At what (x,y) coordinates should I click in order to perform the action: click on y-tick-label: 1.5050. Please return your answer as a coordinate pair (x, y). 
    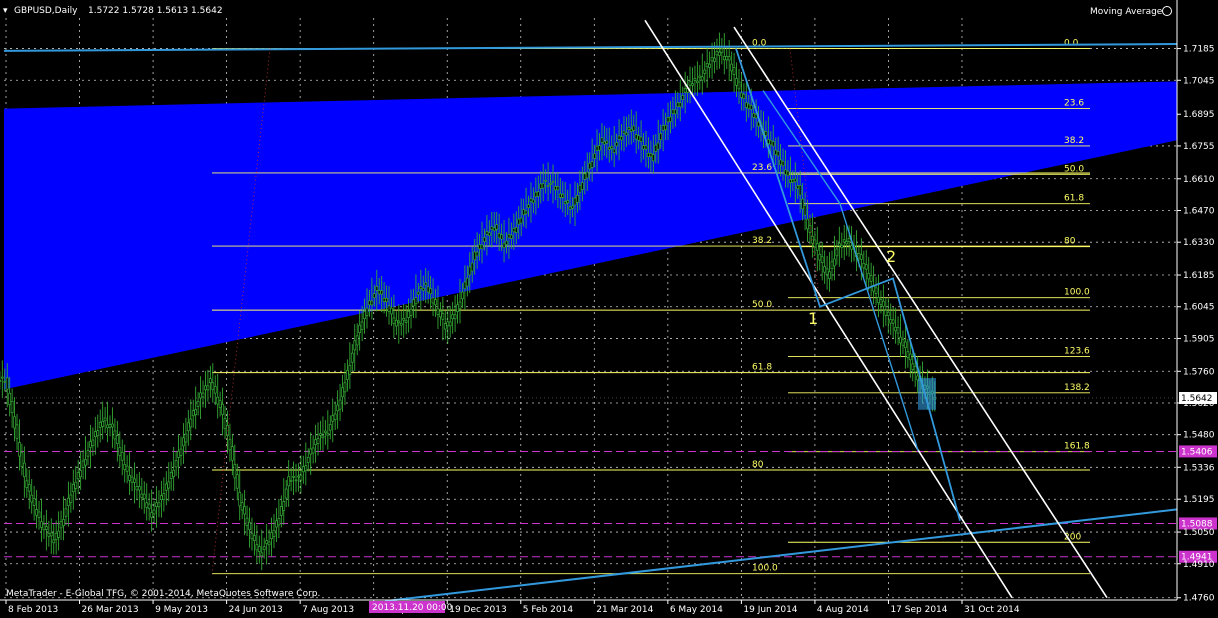
    Looking at the image, I should click on (1199, 533).